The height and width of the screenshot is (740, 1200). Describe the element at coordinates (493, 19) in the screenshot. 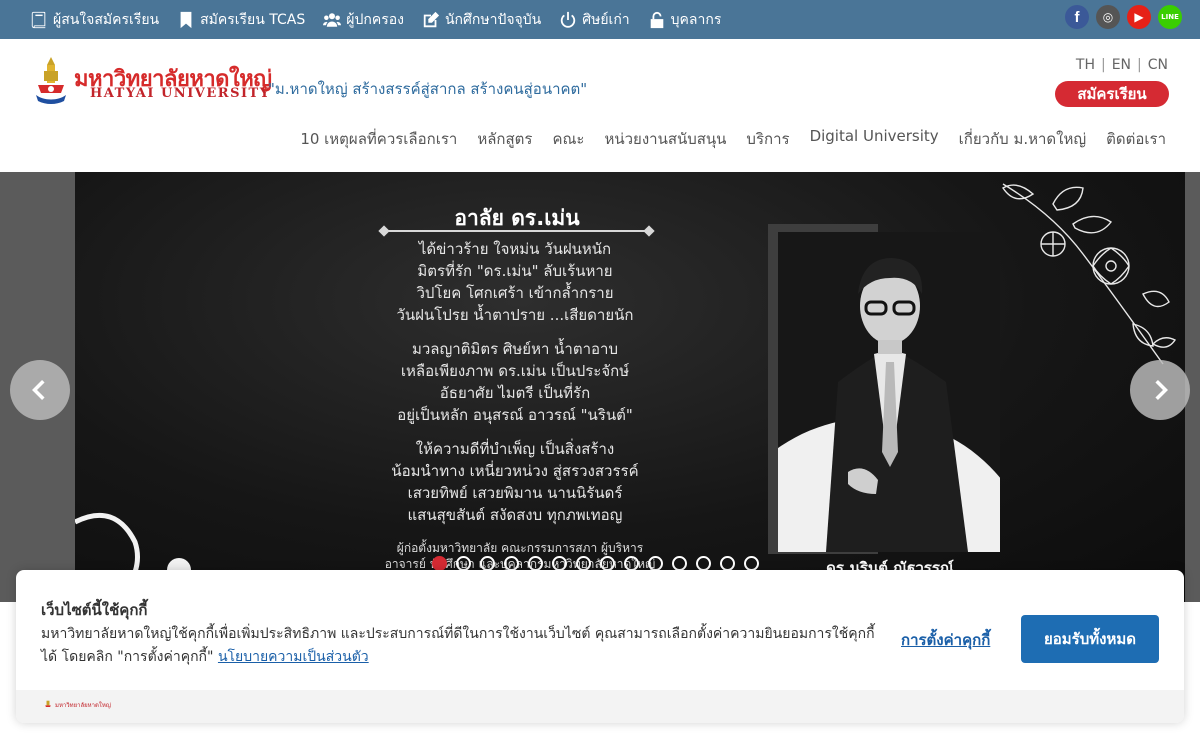

I see `link-label: นักศึกษาปัจจุบัน` at that location.